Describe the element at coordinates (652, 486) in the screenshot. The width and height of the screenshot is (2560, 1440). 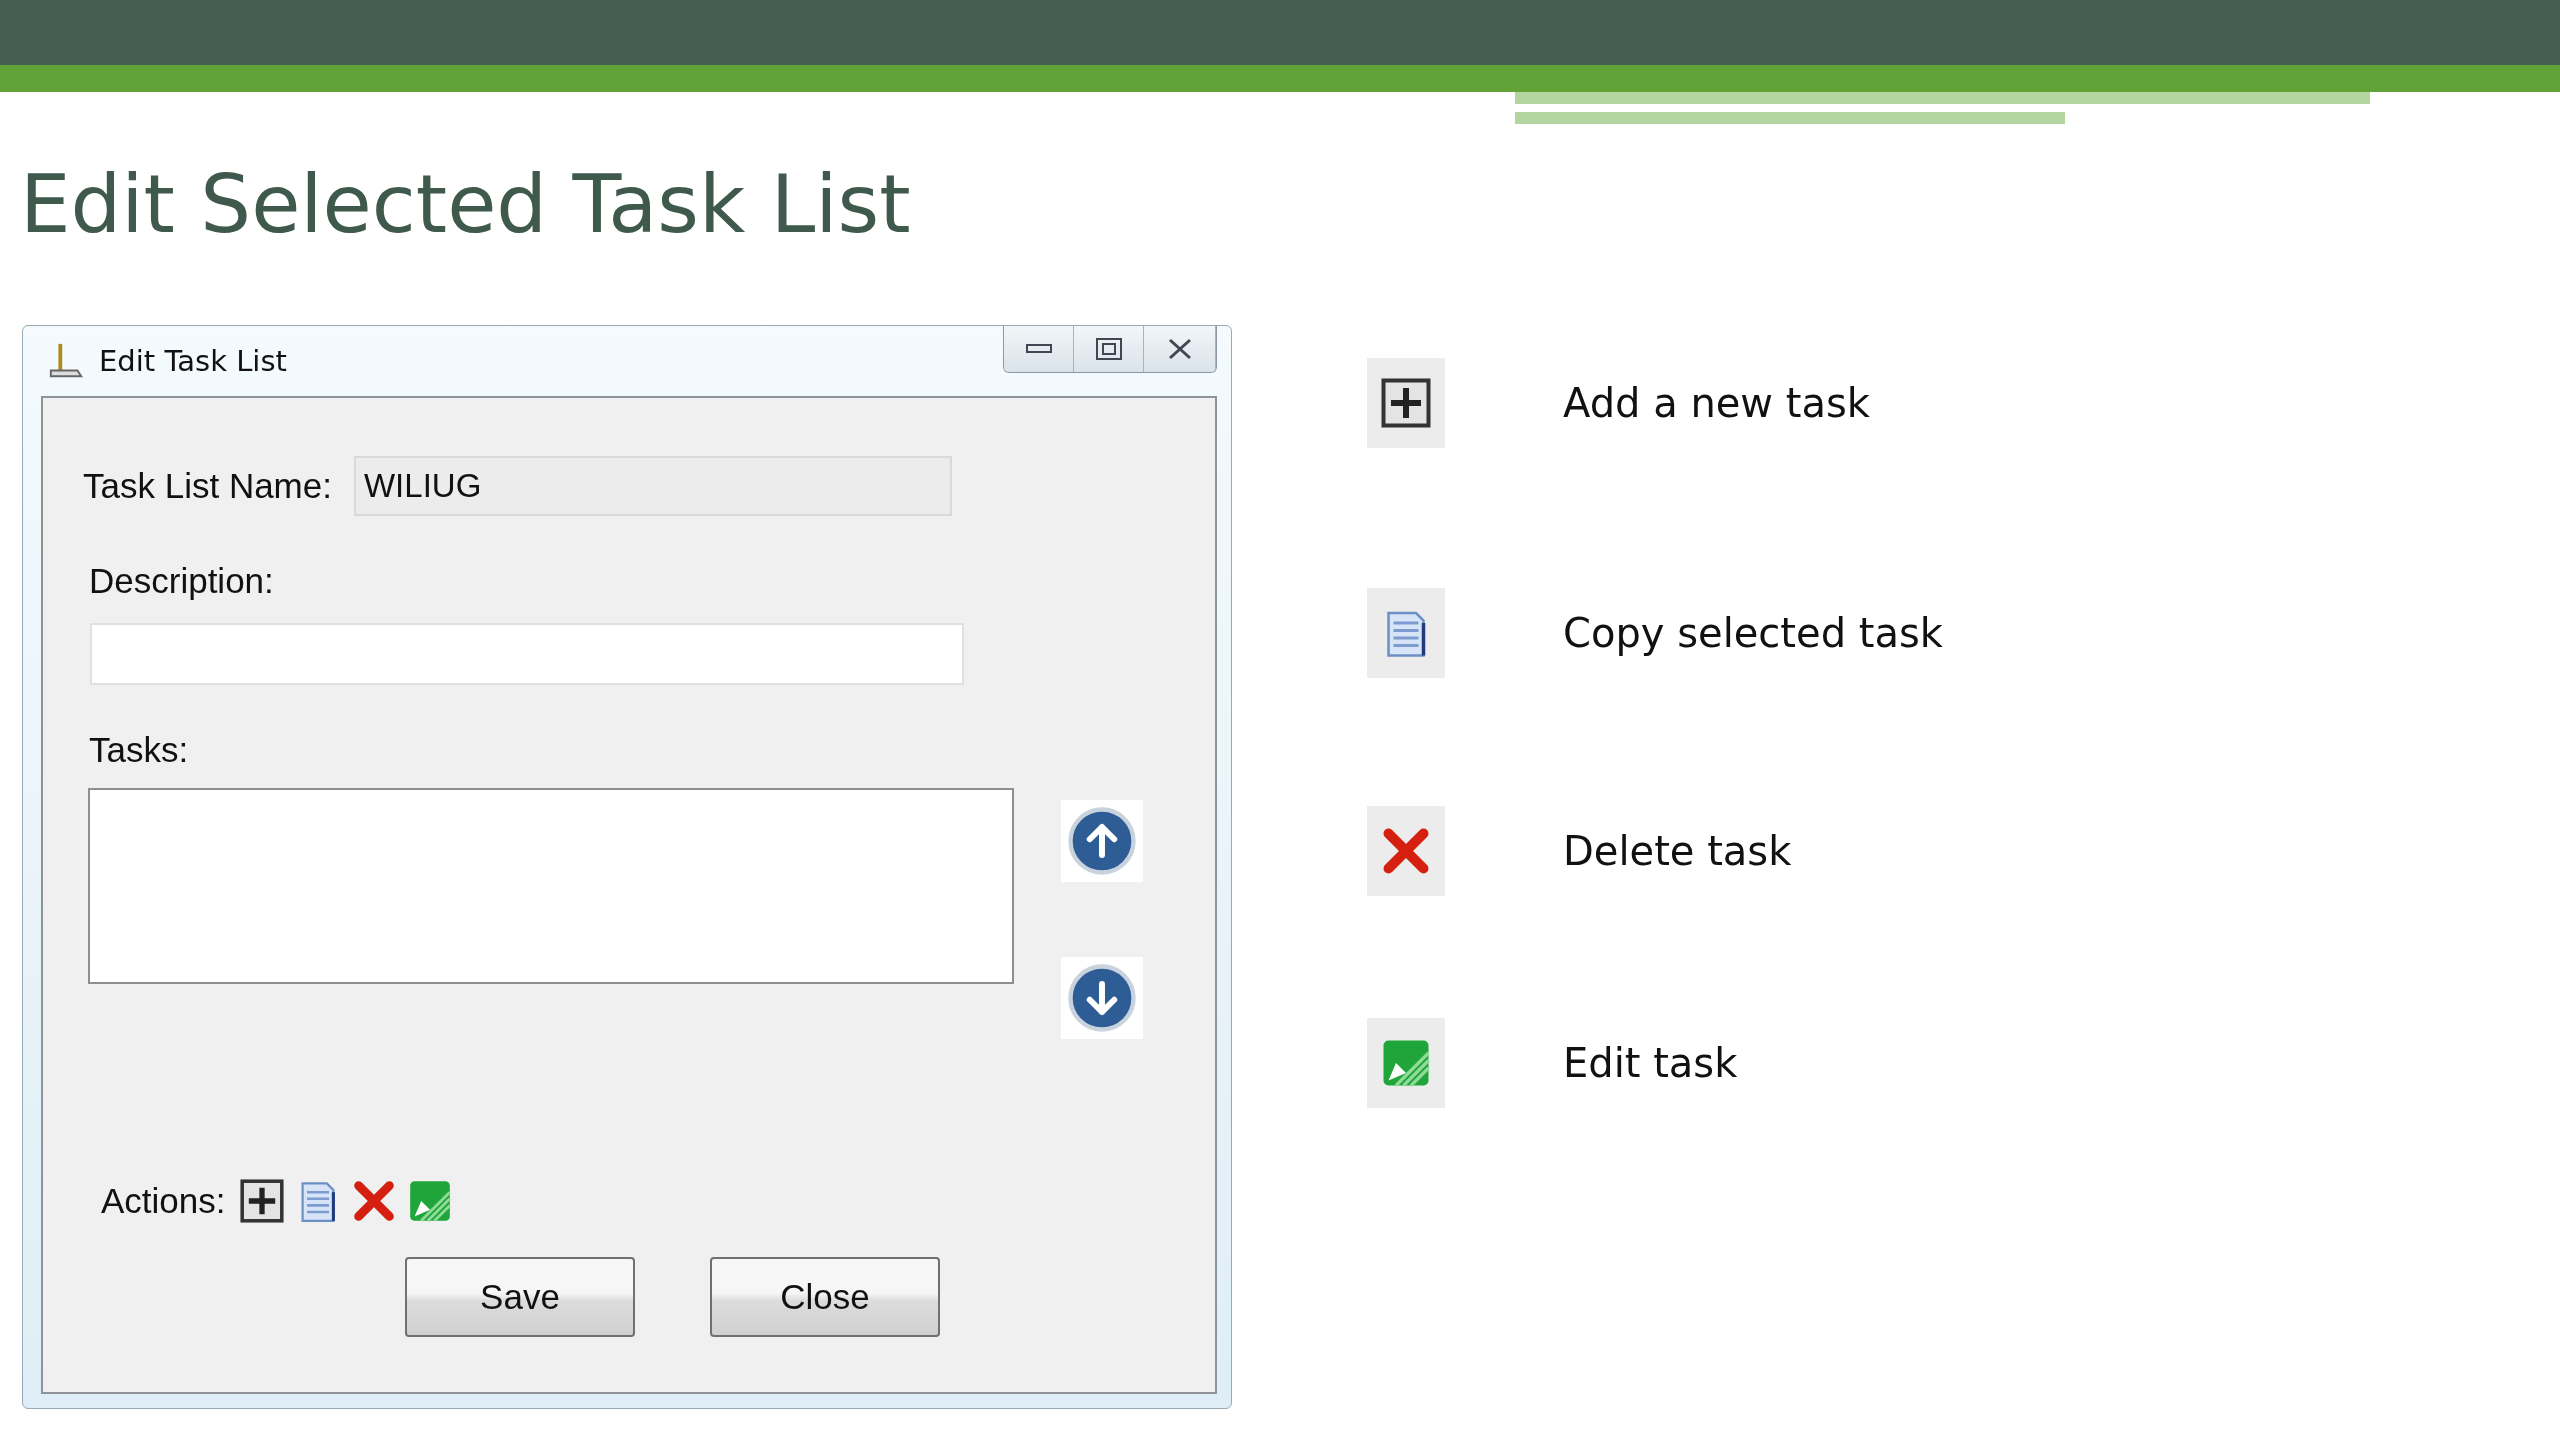
I see `task-list-name-field: WILIUG` at that location.